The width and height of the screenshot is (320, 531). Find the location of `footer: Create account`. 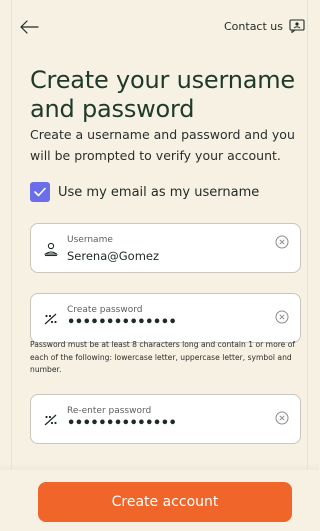

footer: Create account is located at coordinates (159, 496).